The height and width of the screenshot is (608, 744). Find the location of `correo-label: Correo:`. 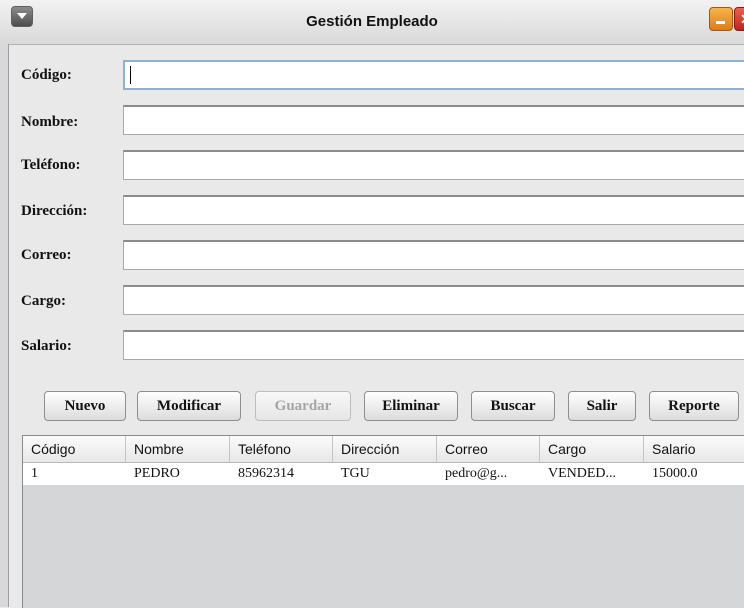

correo-label: Correo: is located at coordinates (46, 255).